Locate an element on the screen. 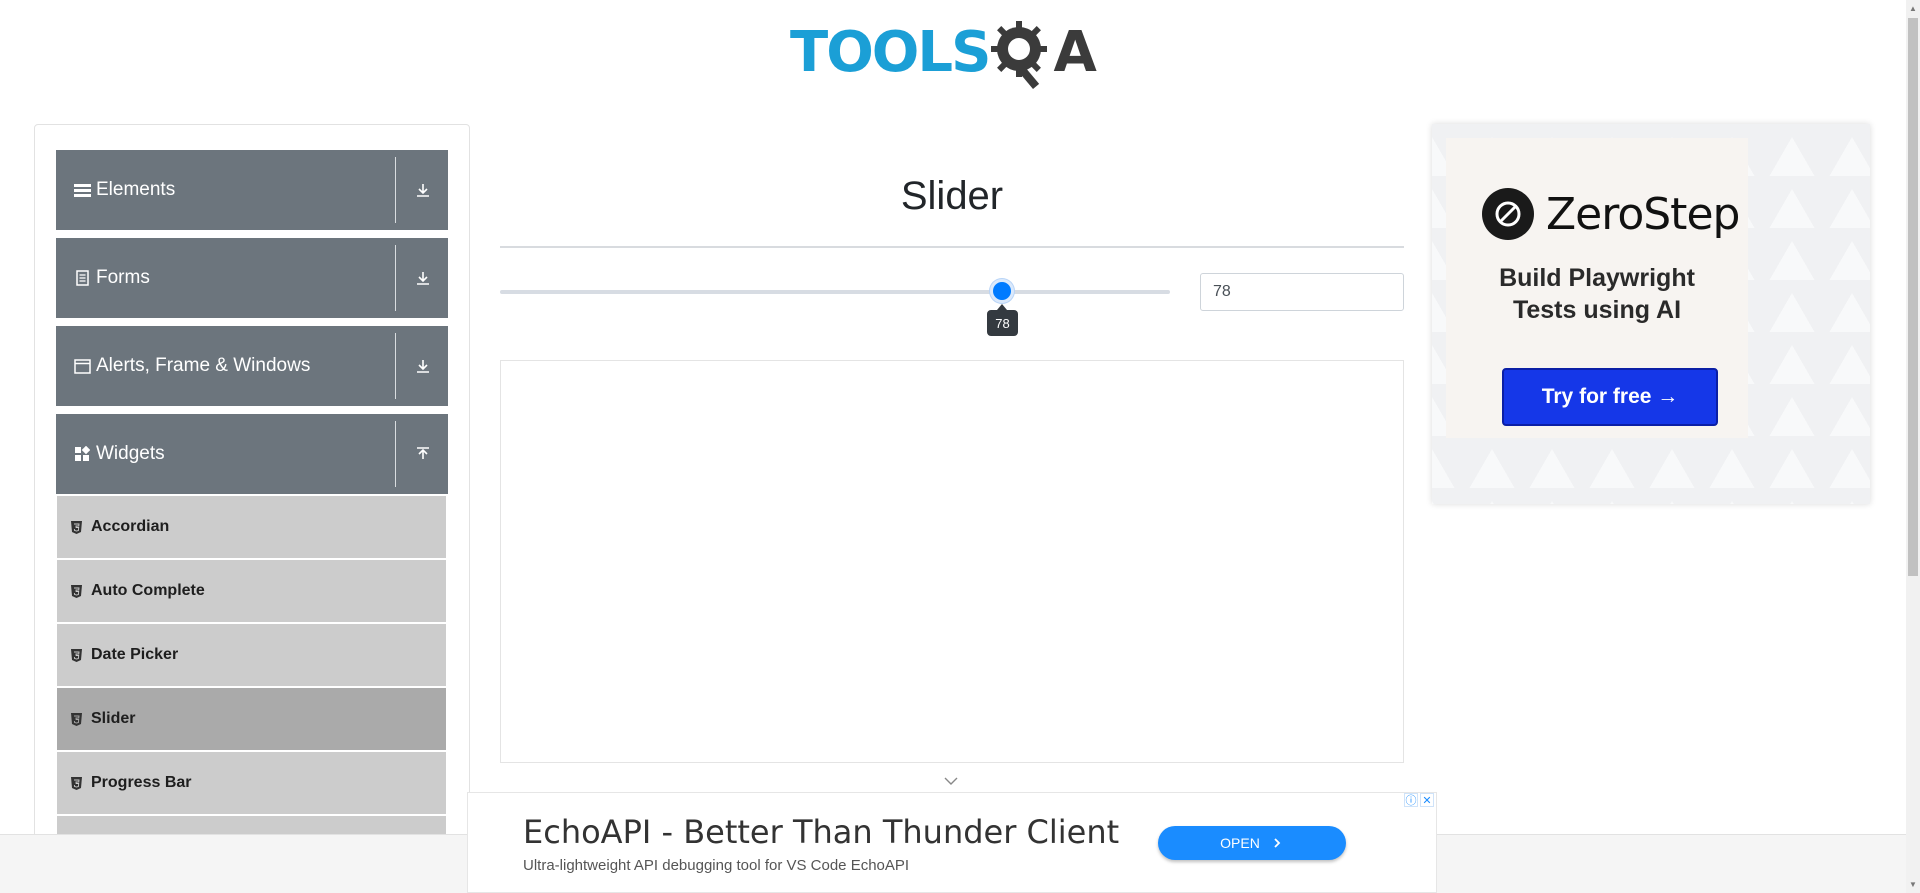 This screenshot has width=1920, height=893. ad-choices: ⓘ ✕ is located at coordinates (1419, 800).